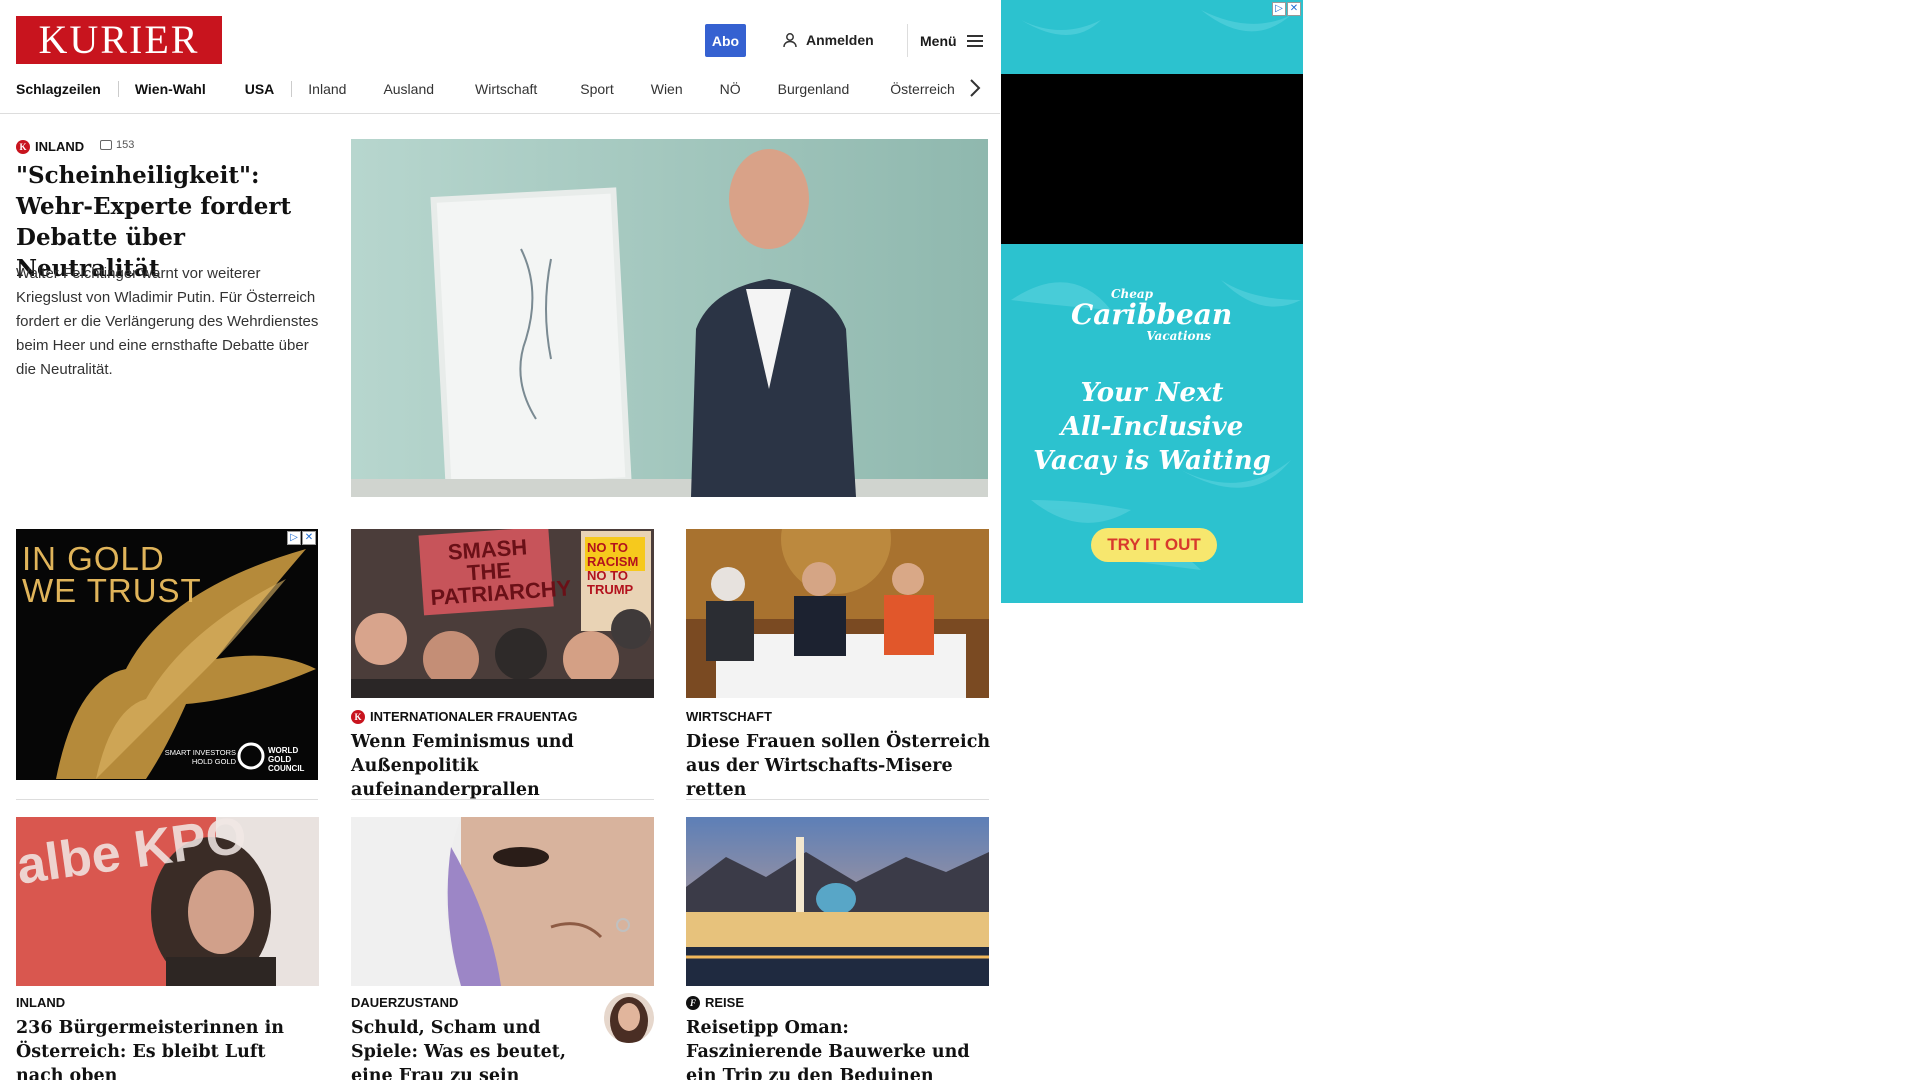  Describe the element at coordinates (167, 901) in the screenshot. I see `teaser-image-buergermeisterinnen: albe KPÖ` at that location.